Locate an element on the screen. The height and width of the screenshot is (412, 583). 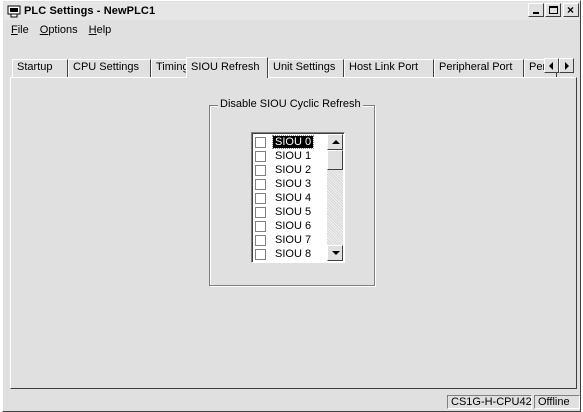
arrow-up-icon is located at coordinates (336, 142).